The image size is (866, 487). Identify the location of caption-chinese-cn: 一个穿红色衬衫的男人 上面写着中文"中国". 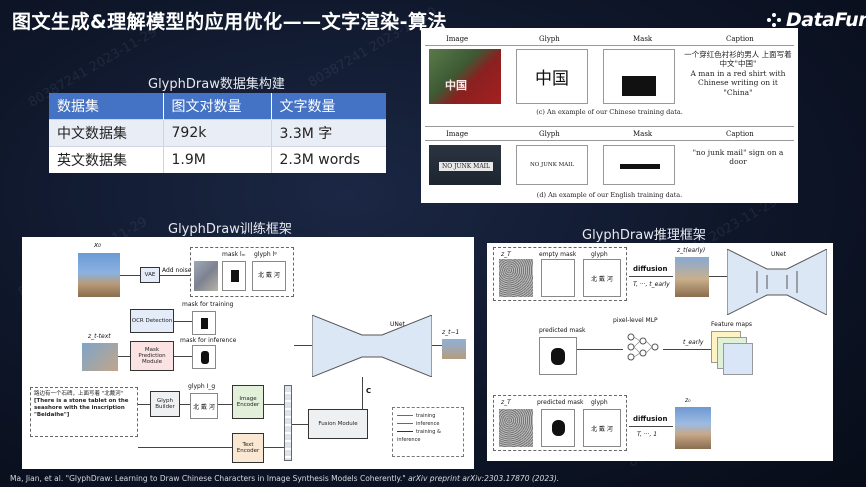
(738, 59).